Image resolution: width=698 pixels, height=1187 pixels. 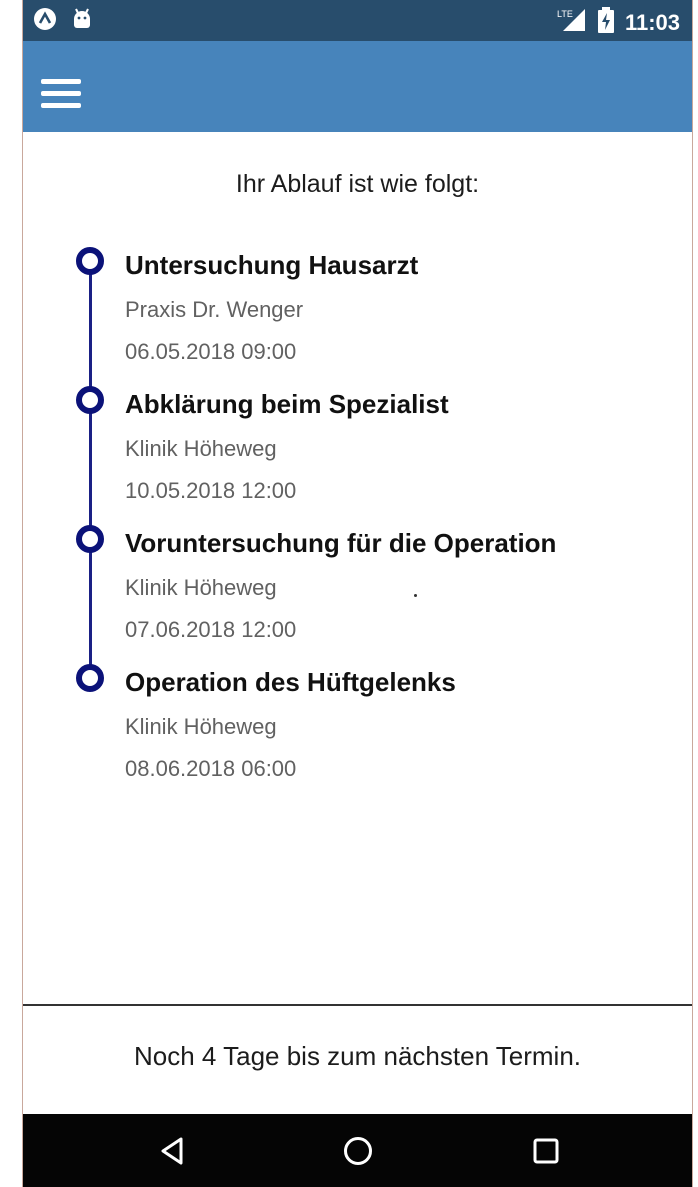 I want to click on system-nav-bar, so click(x=357, y=1150).